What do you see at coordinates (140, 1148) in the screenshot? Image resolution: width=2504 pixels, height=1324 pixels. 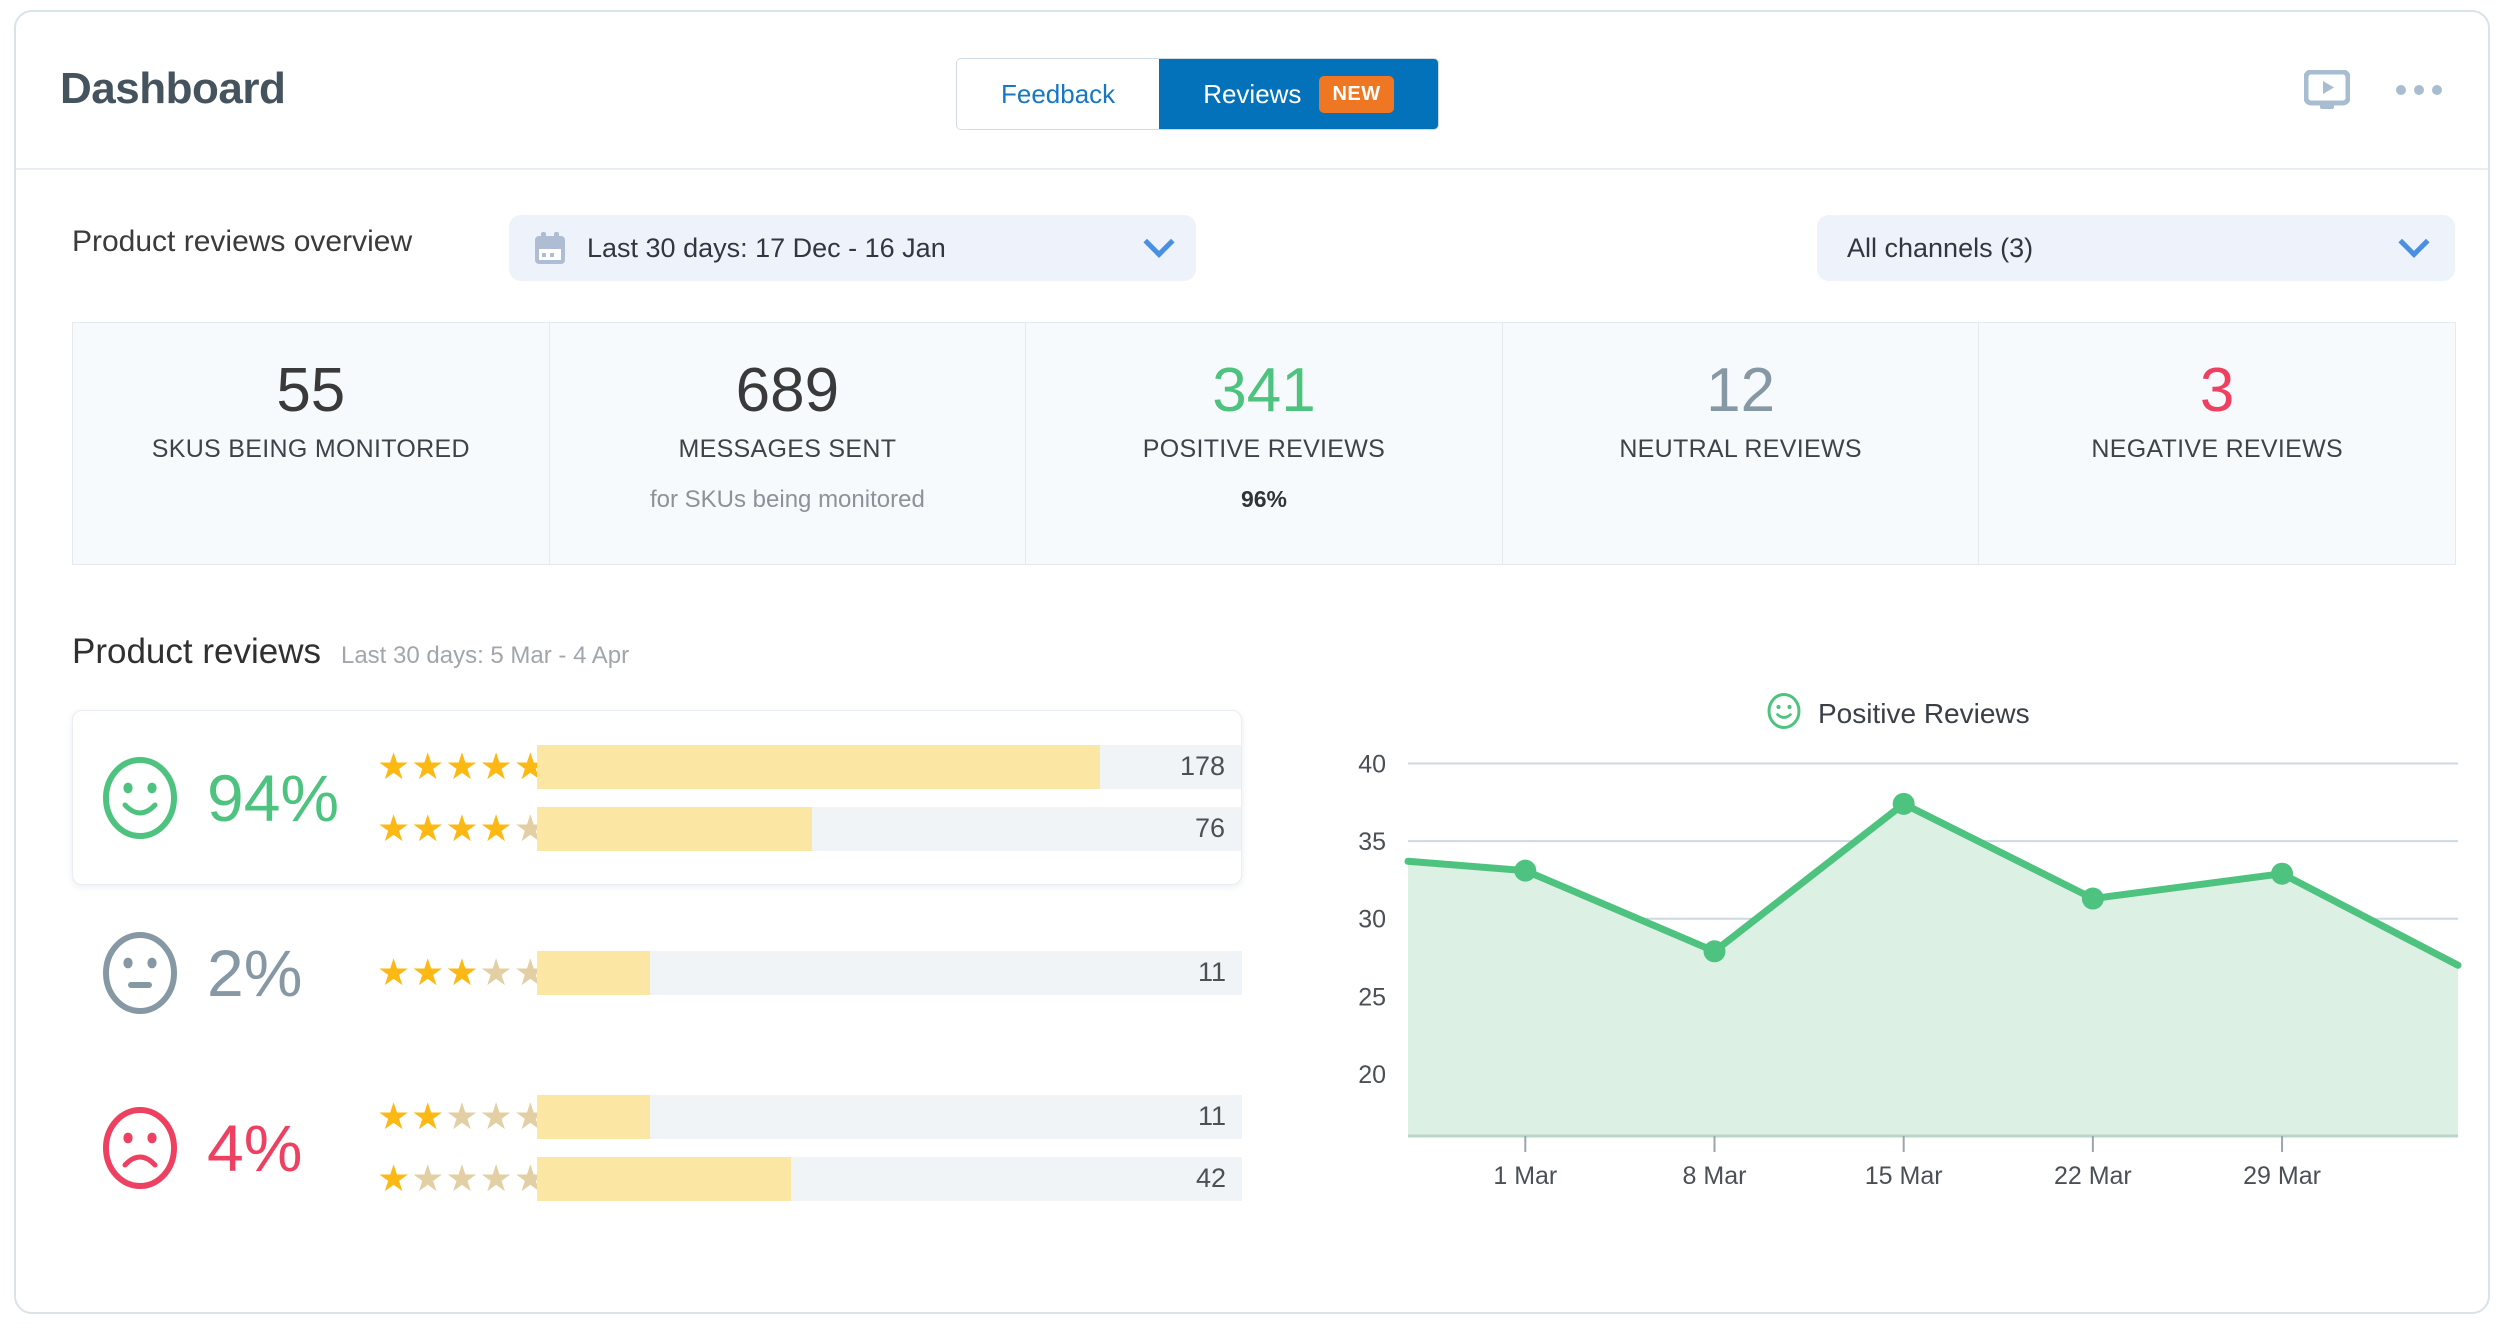 I see `negative-face-icon` at bounding box center [140, 1148].